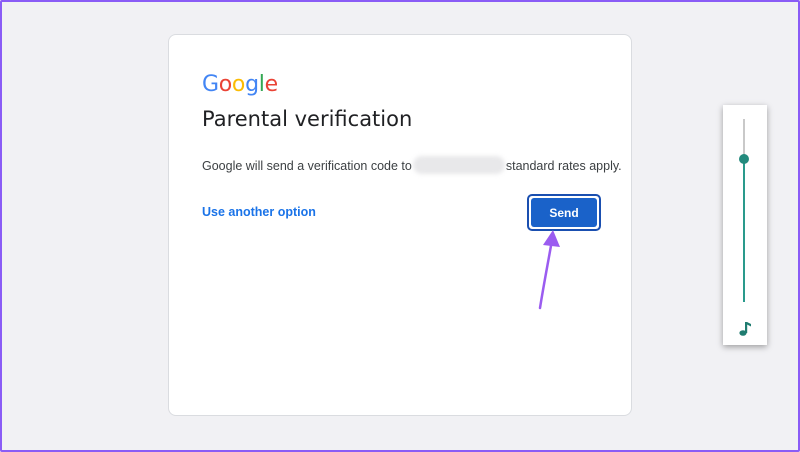  I want to click on music-note-icon, so click(745, 329).